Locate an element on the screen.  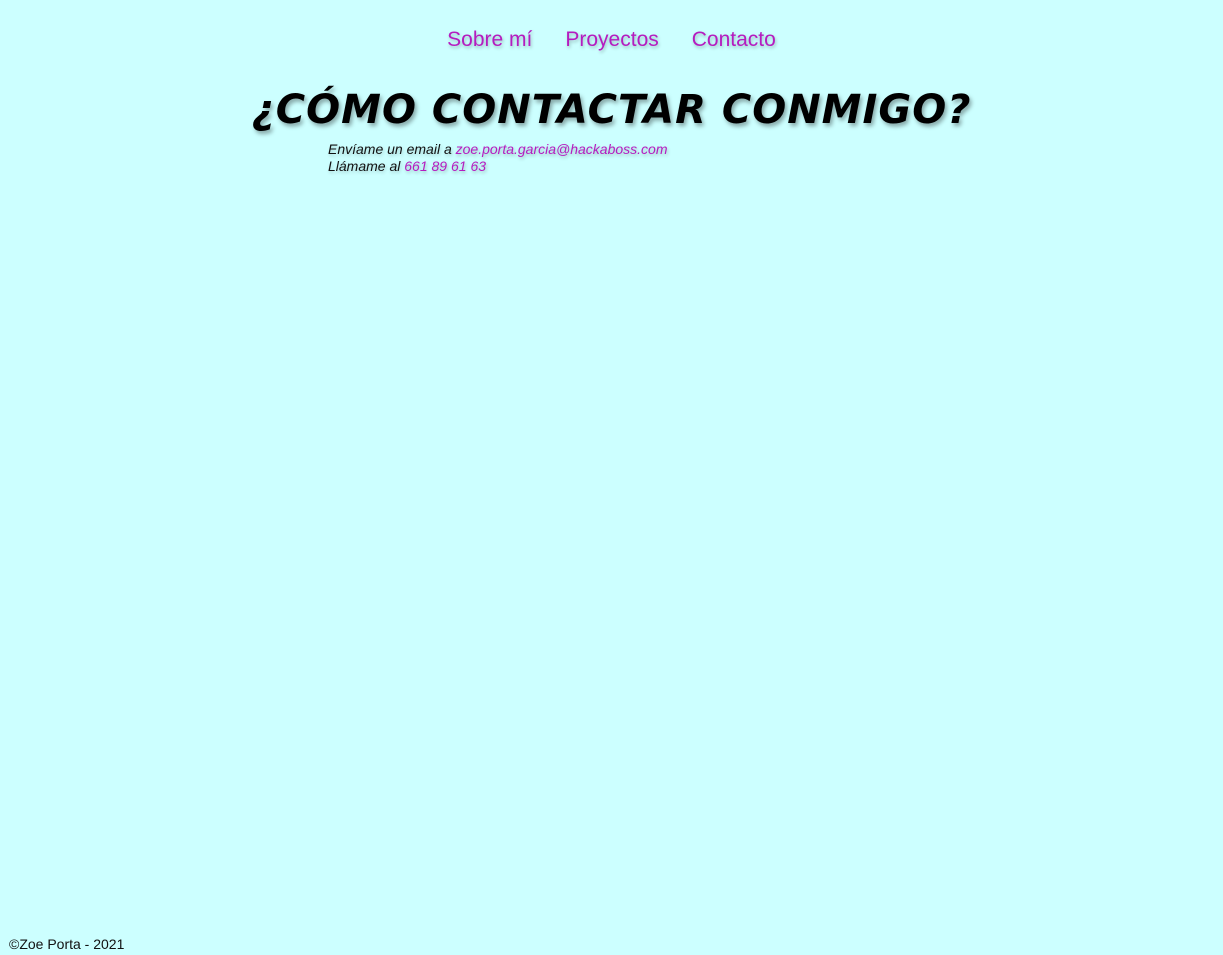
nav-link-sobre-mi: Sobre mí is located at coordinates (489, 40).